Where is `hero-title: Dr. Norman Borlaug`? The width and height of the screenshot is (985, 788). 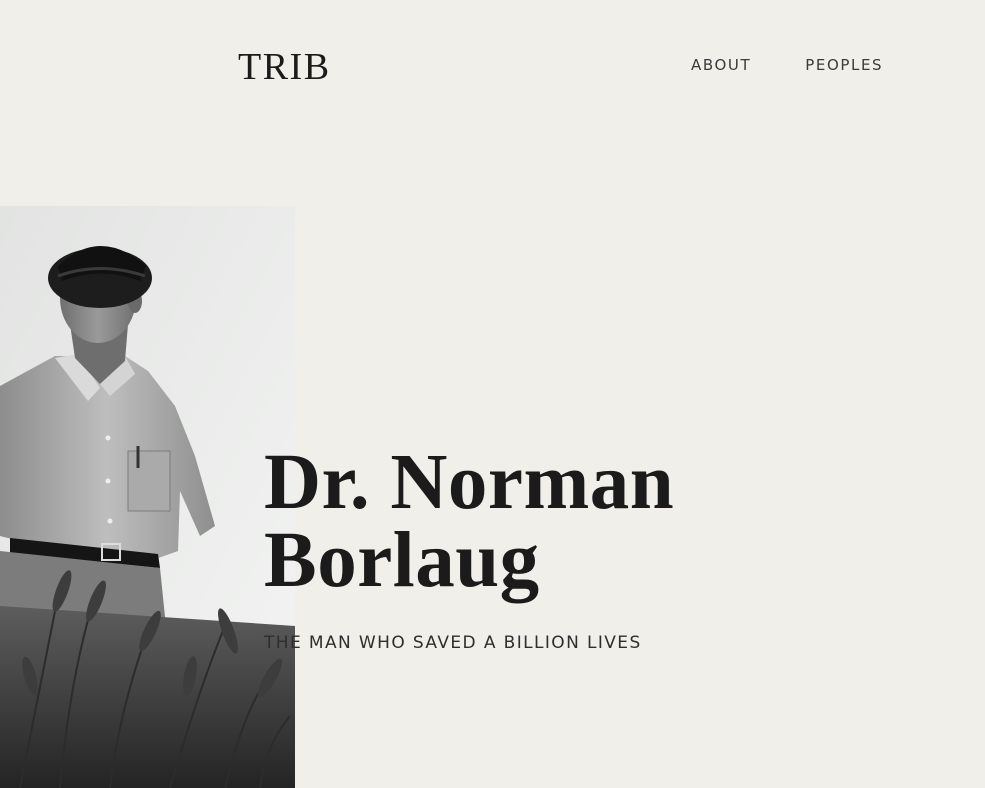 hero-title: Dr. Norman Borlaug is located at coordinates (469, 521).